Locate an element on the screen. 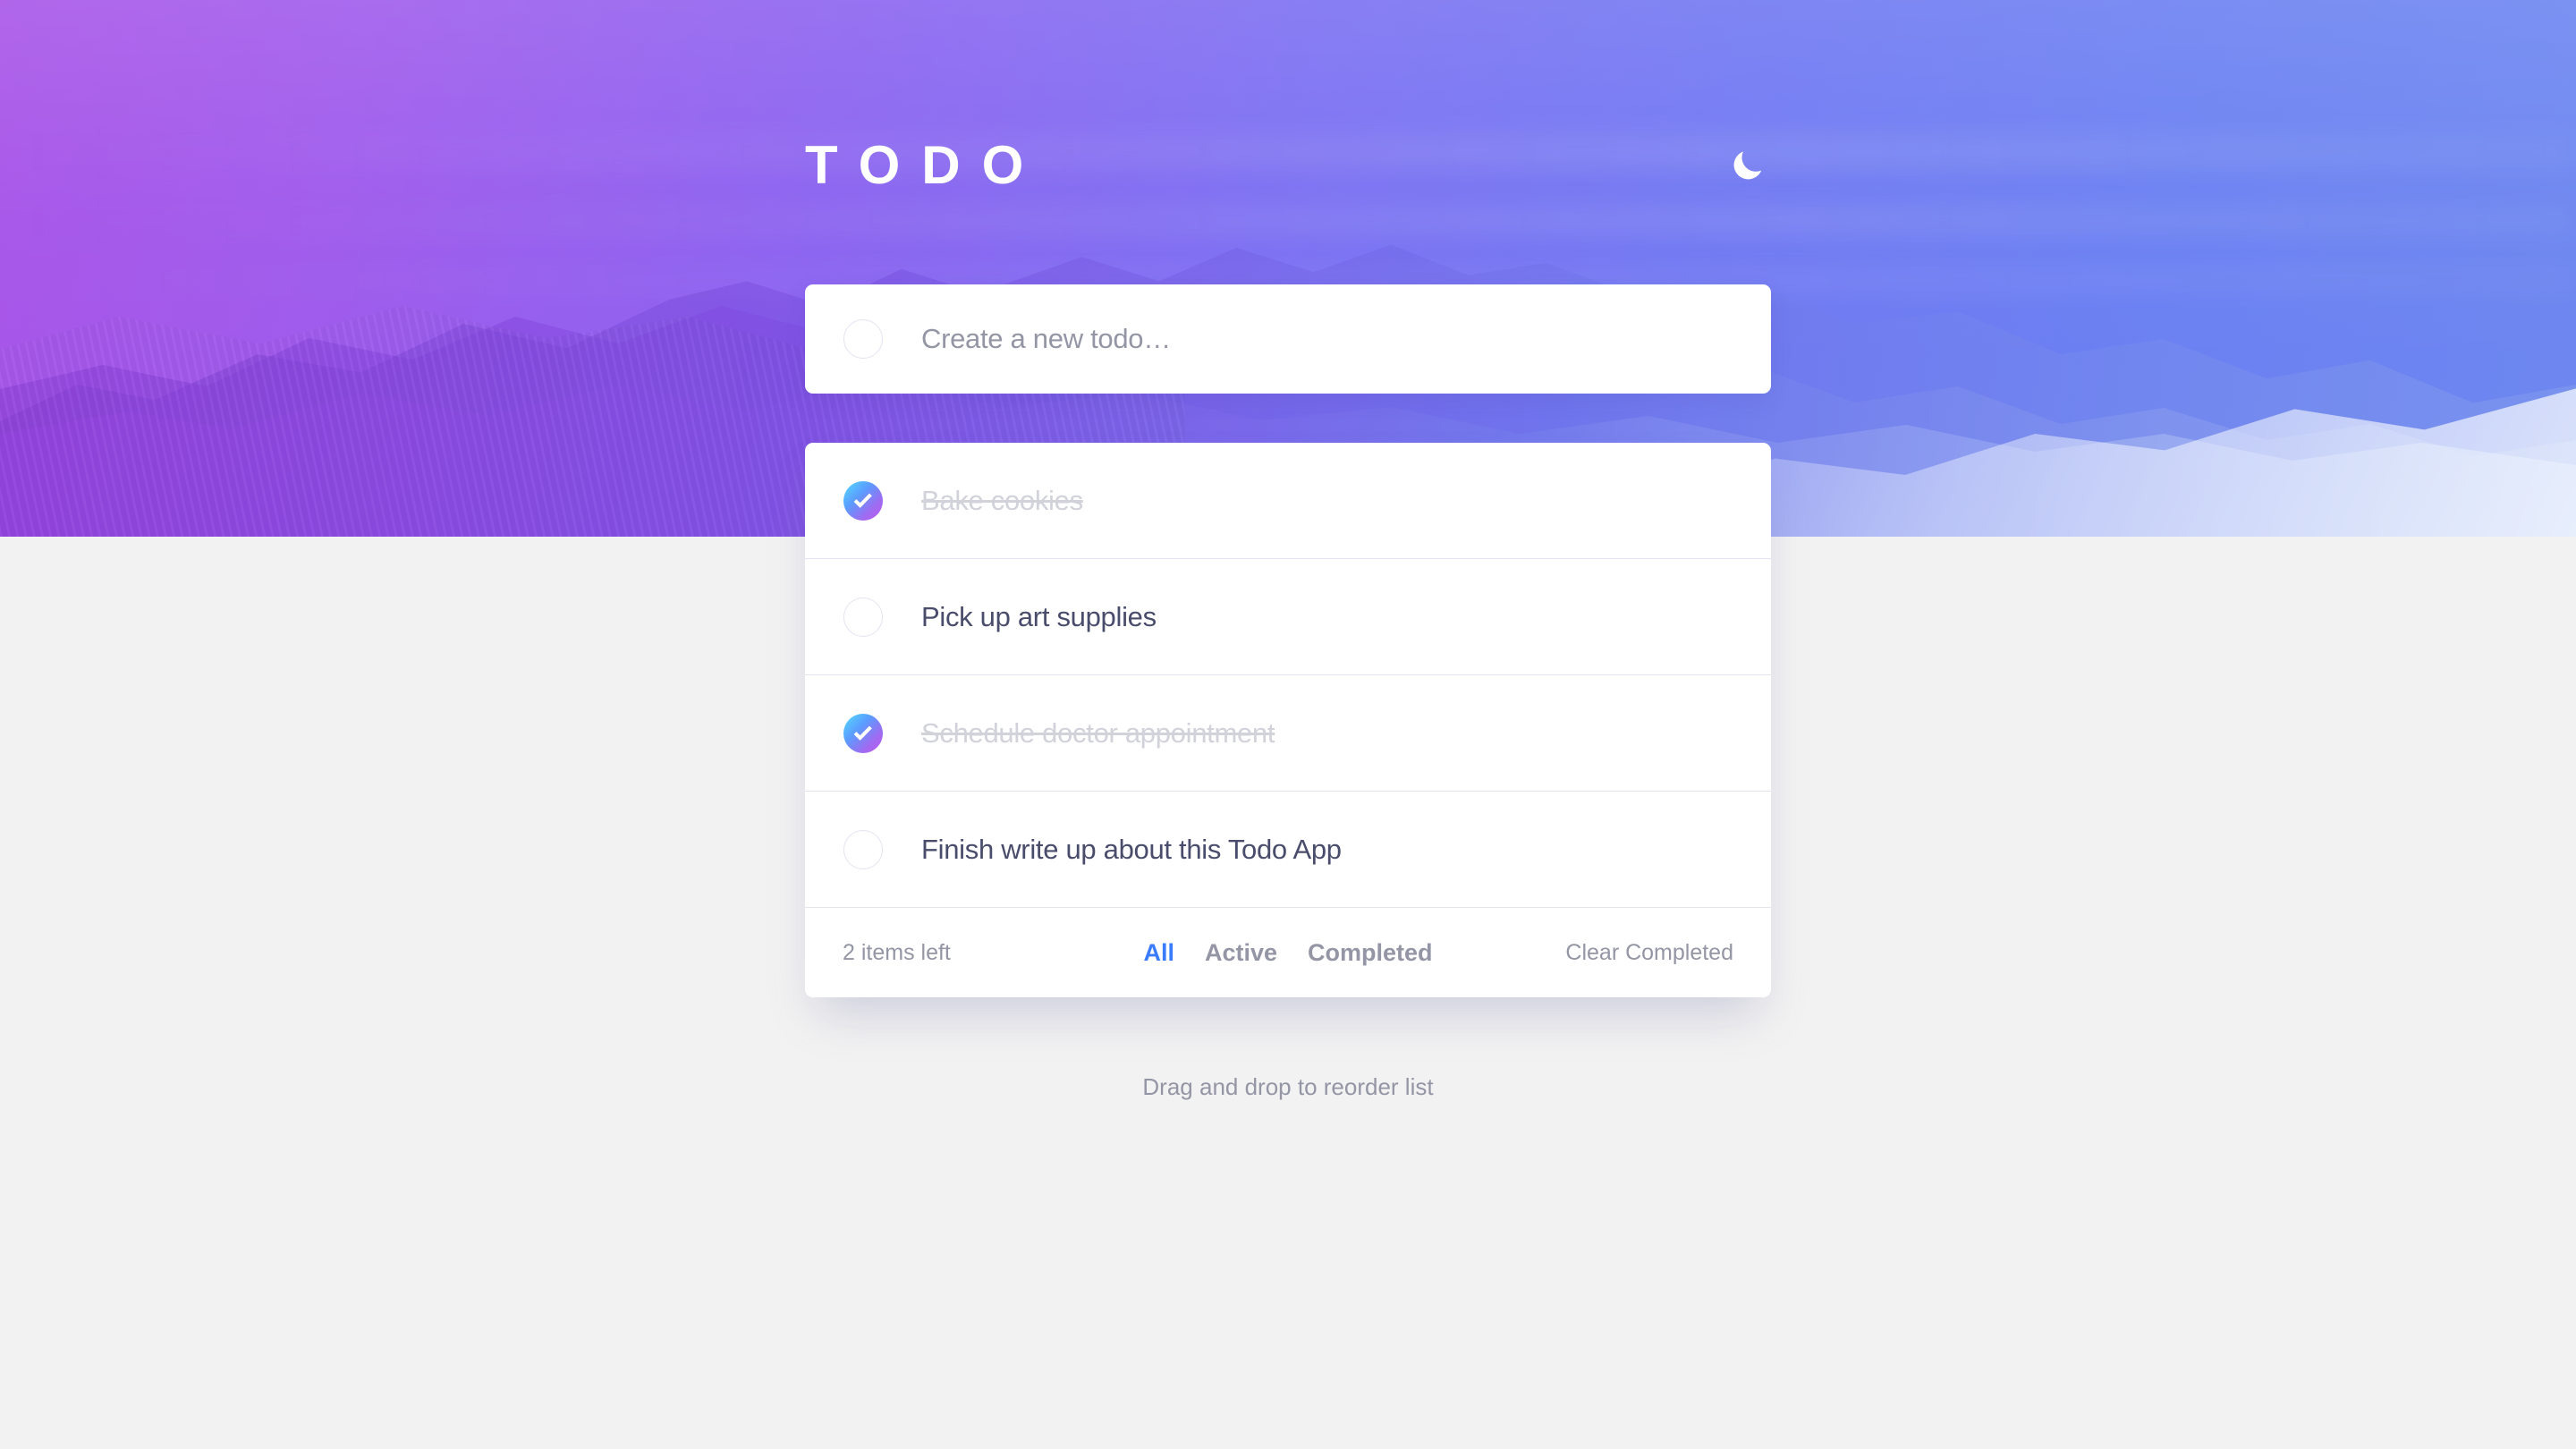  drag-drop-hint: Drag and drop to reorder list is located at coordinates (1288, 1086).